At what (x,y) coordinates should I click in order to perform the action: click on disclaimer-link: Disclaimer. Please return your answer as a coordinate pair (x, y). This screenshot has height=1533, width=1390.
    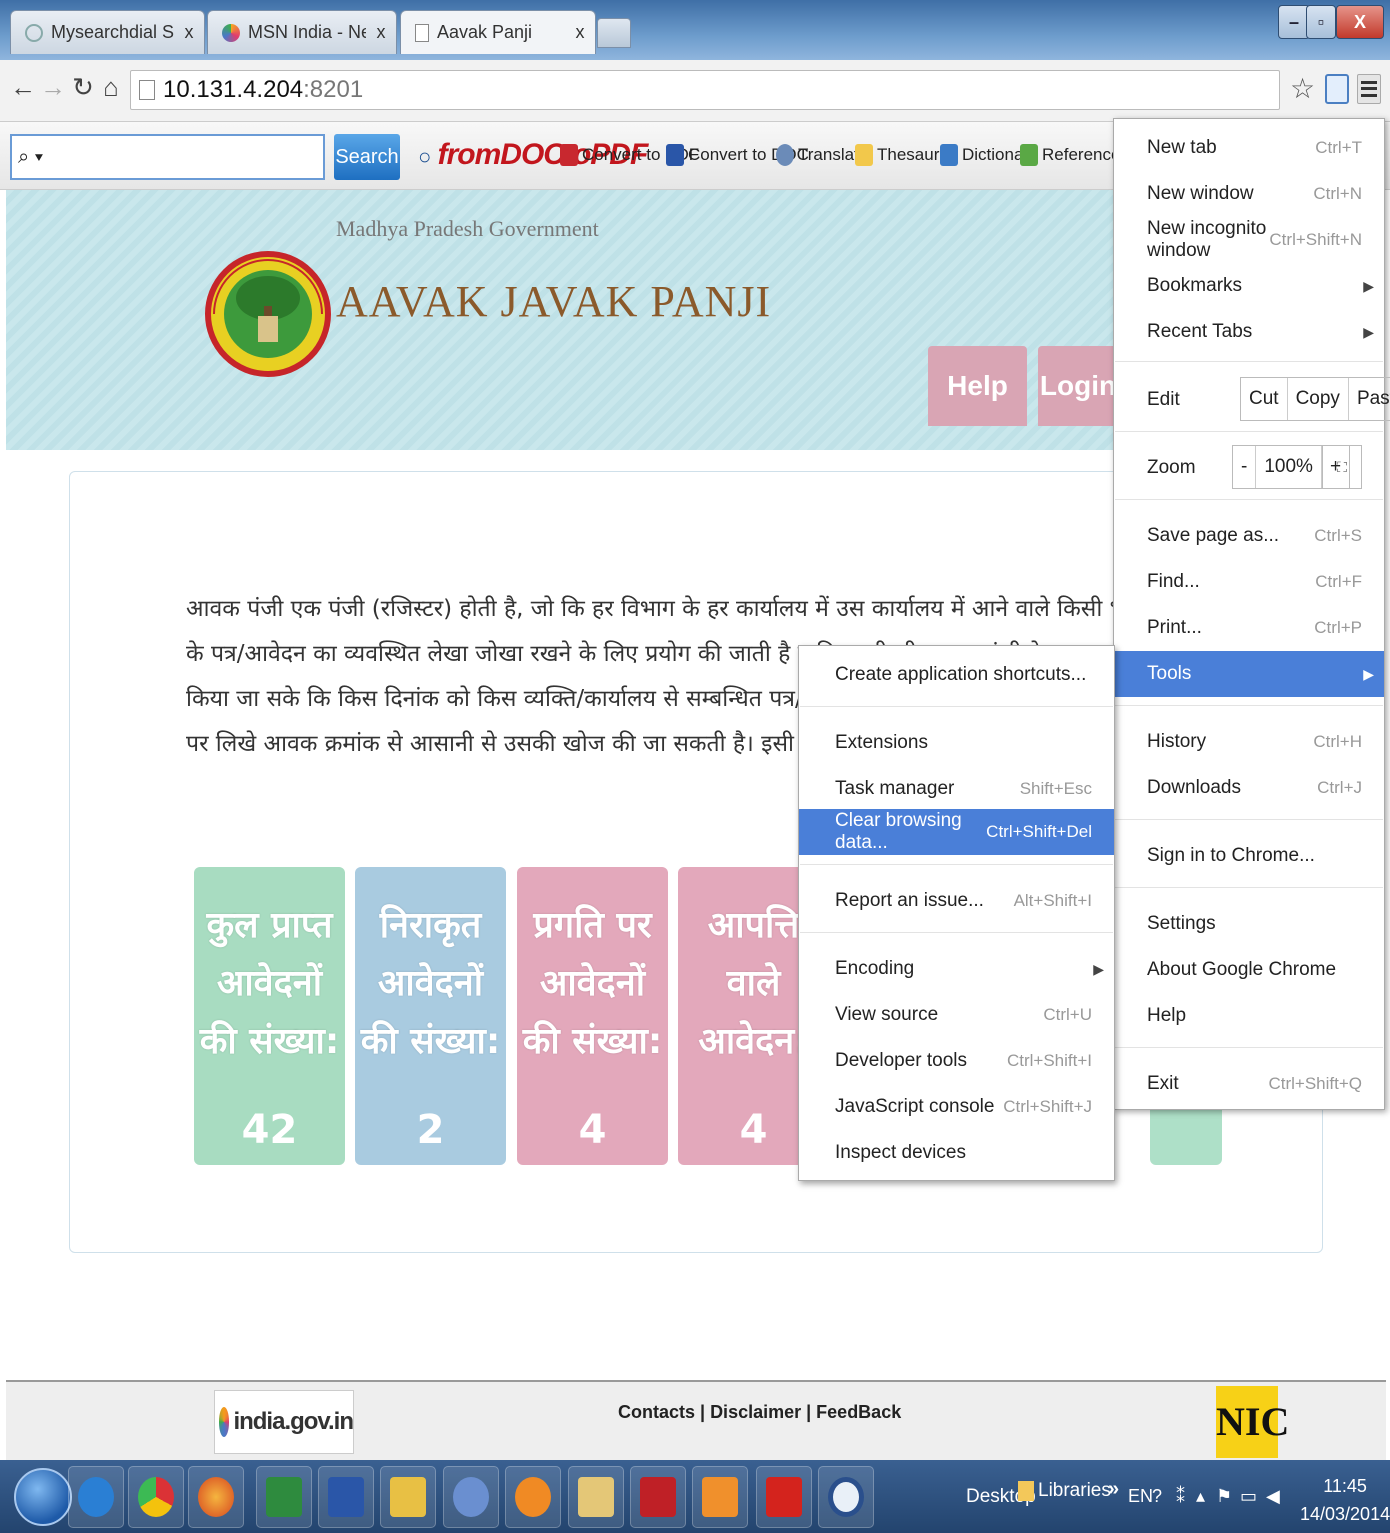
    Looking at the image, I should click on (755, 1412).